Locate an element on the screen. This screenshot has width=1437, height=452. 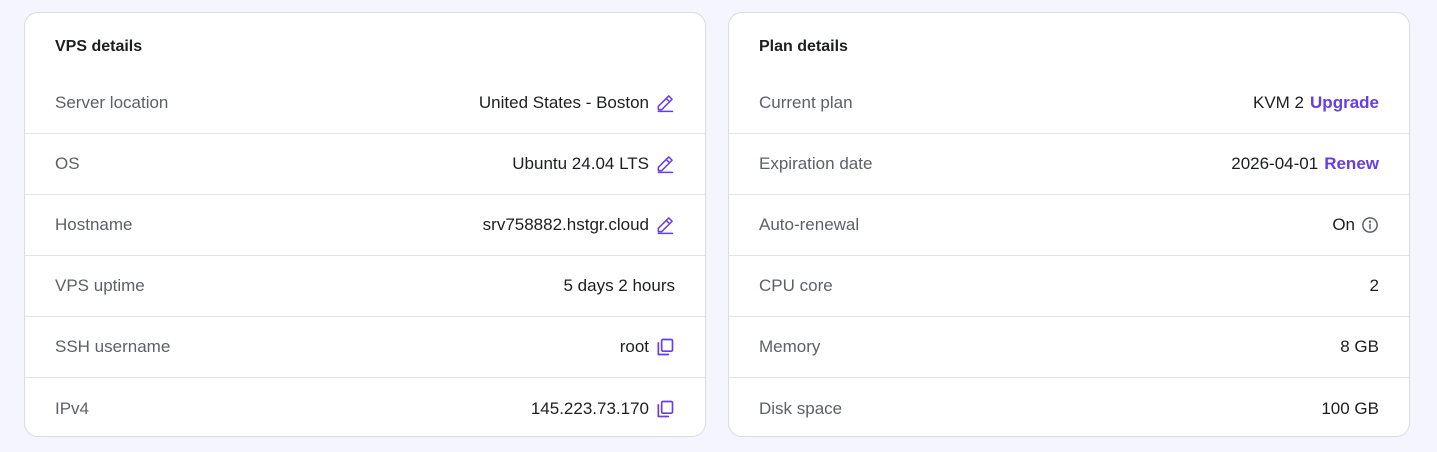
current-plan-label: Current plan is located at coordinates (806, 102).